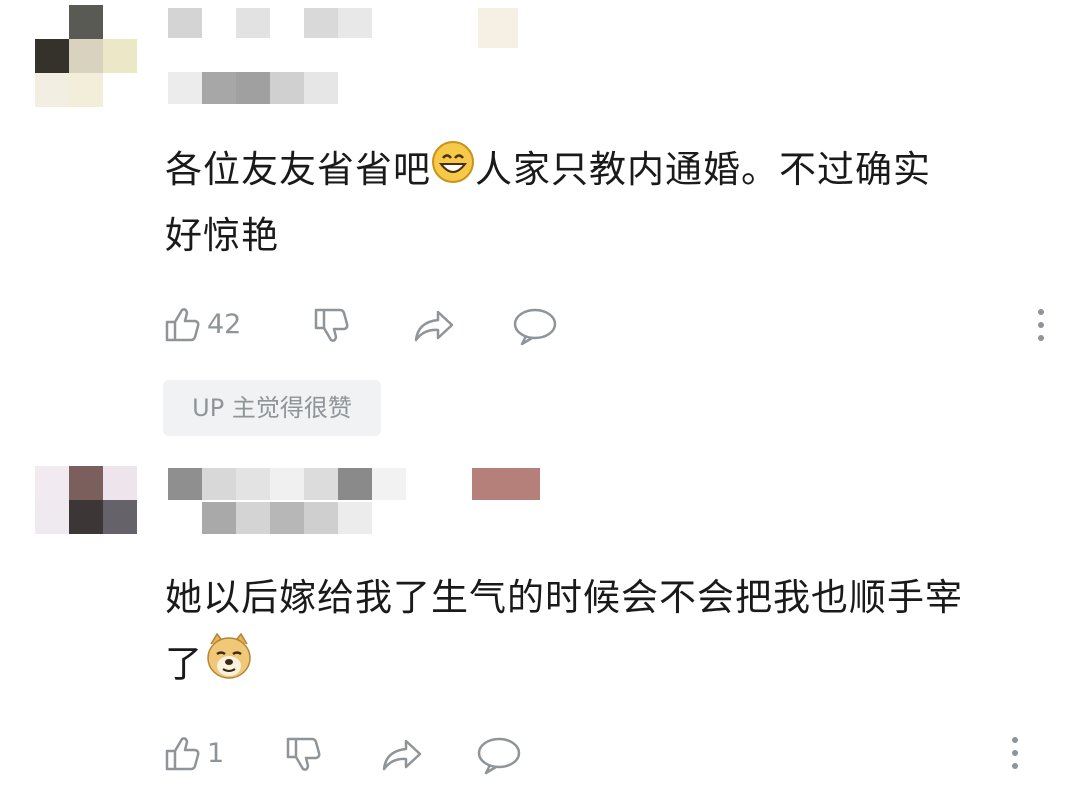  I want to click on like-count: 1, so click(216, 753).